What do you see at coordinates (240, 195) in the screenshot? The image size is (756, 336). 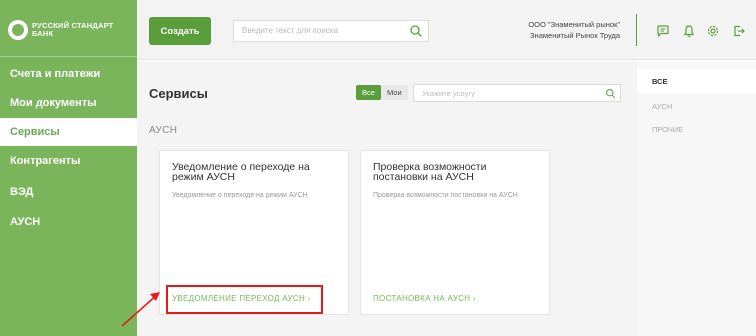 I see `card-description: Уведомление о переходе на режим АУСН` at bounding box center [240, 195].